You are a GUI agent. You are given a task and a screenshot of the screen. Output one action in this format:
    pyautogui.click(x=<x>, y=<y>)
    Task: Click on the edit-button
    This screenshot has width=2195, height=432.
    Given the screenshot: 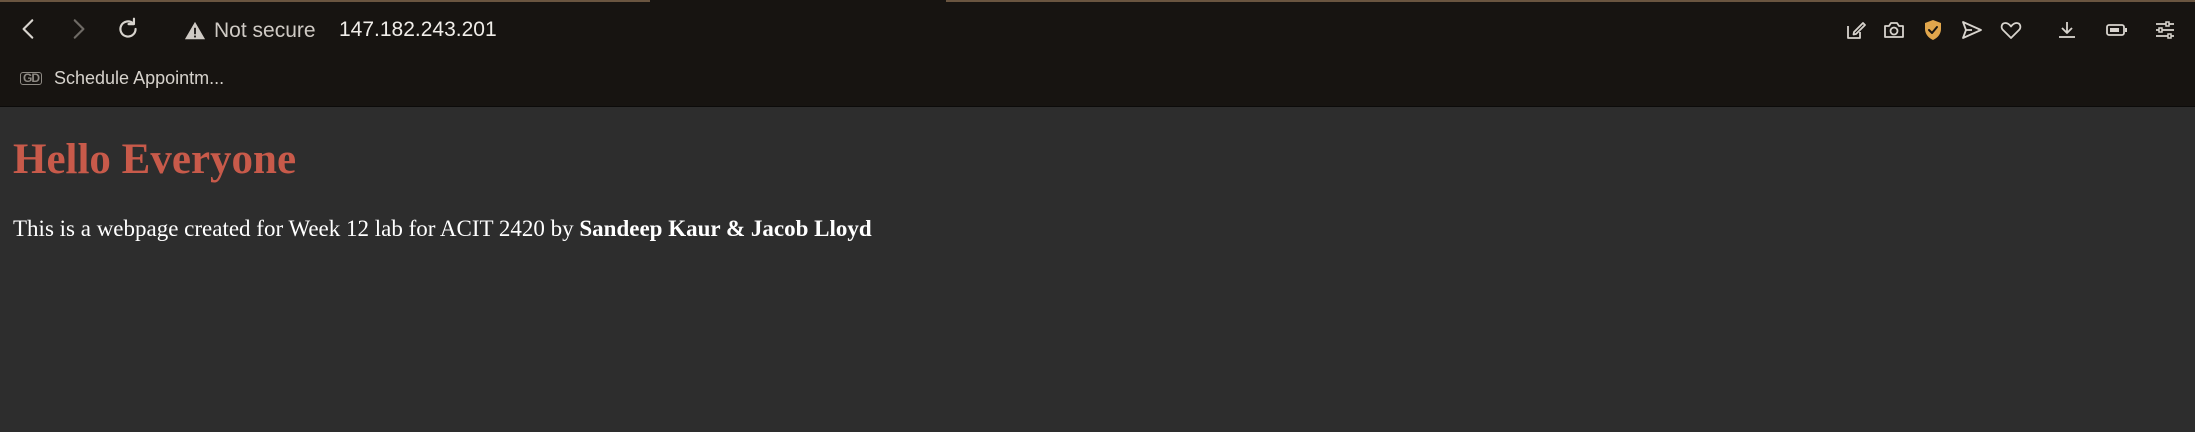 What is the action you would take?
    pyautogui.click(x=1856, y=30)
    